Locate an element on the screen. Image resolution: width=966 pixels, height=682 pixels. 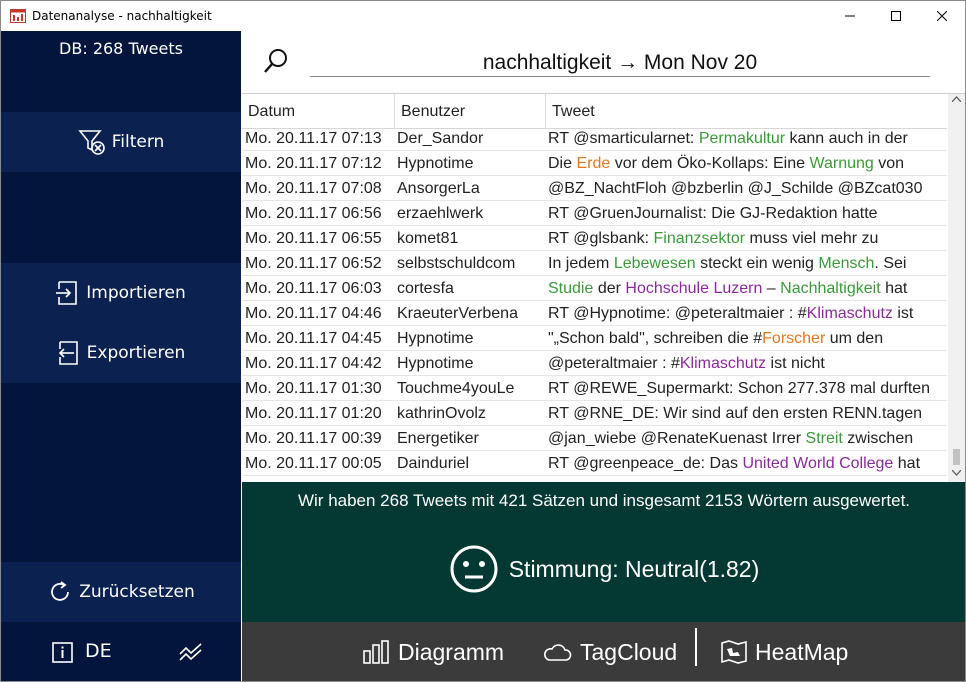
maximize-button is located at coordinates (896, 16).